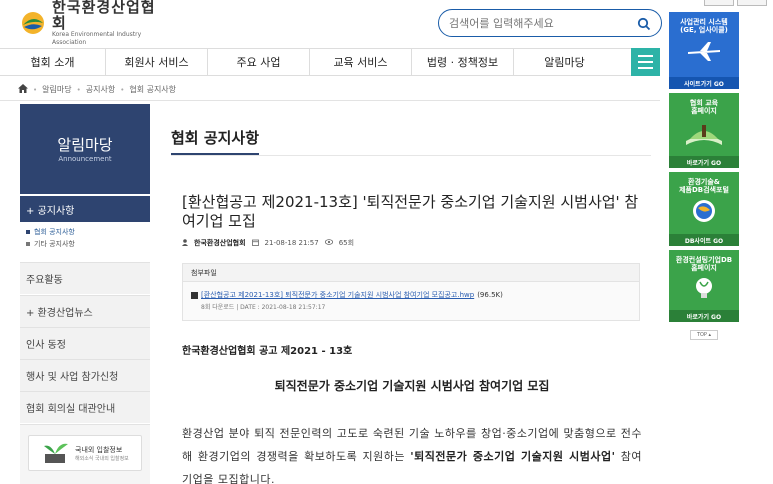  What do you see at coordinates (100, 89) in the screenshot?
I see `breadcrumb-item: 공지사항` at bounding box center [100, 89].